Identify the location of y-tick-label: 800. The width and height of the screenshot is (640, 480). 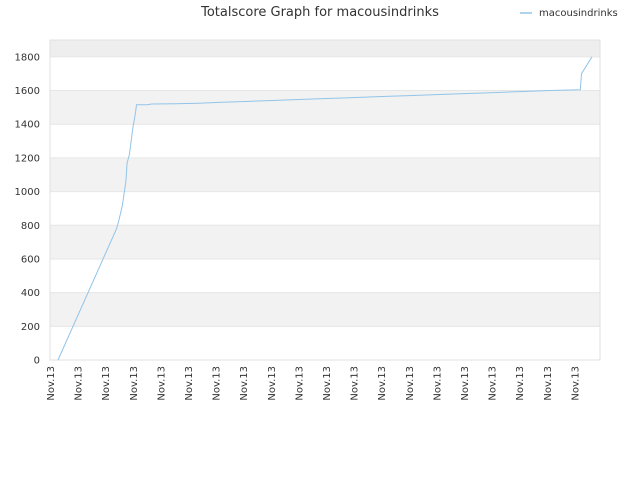
(30, 226).